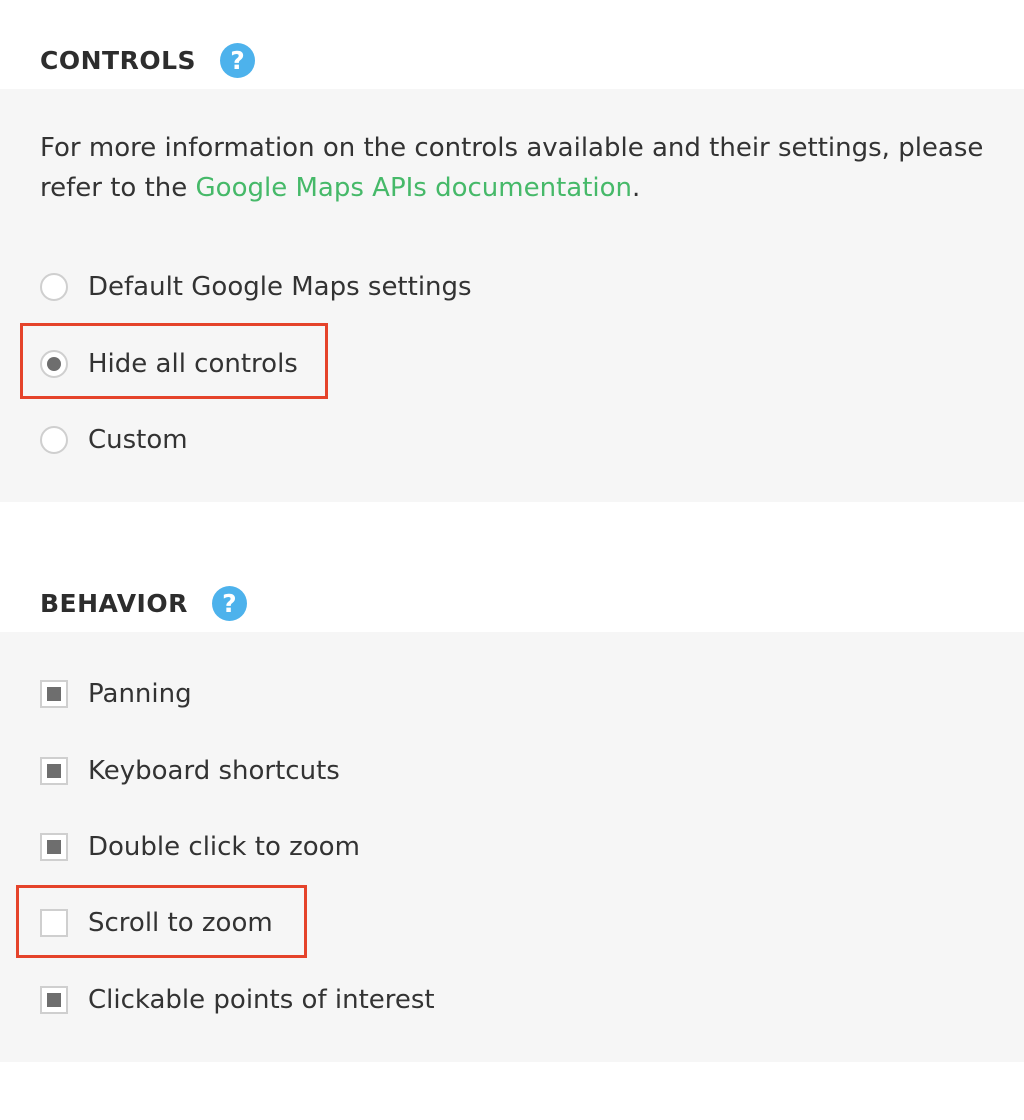  Describe the element at coordinates (261, 1000) in the screenshot. I see `checkbox-label: Clickable points of interest` at that location.